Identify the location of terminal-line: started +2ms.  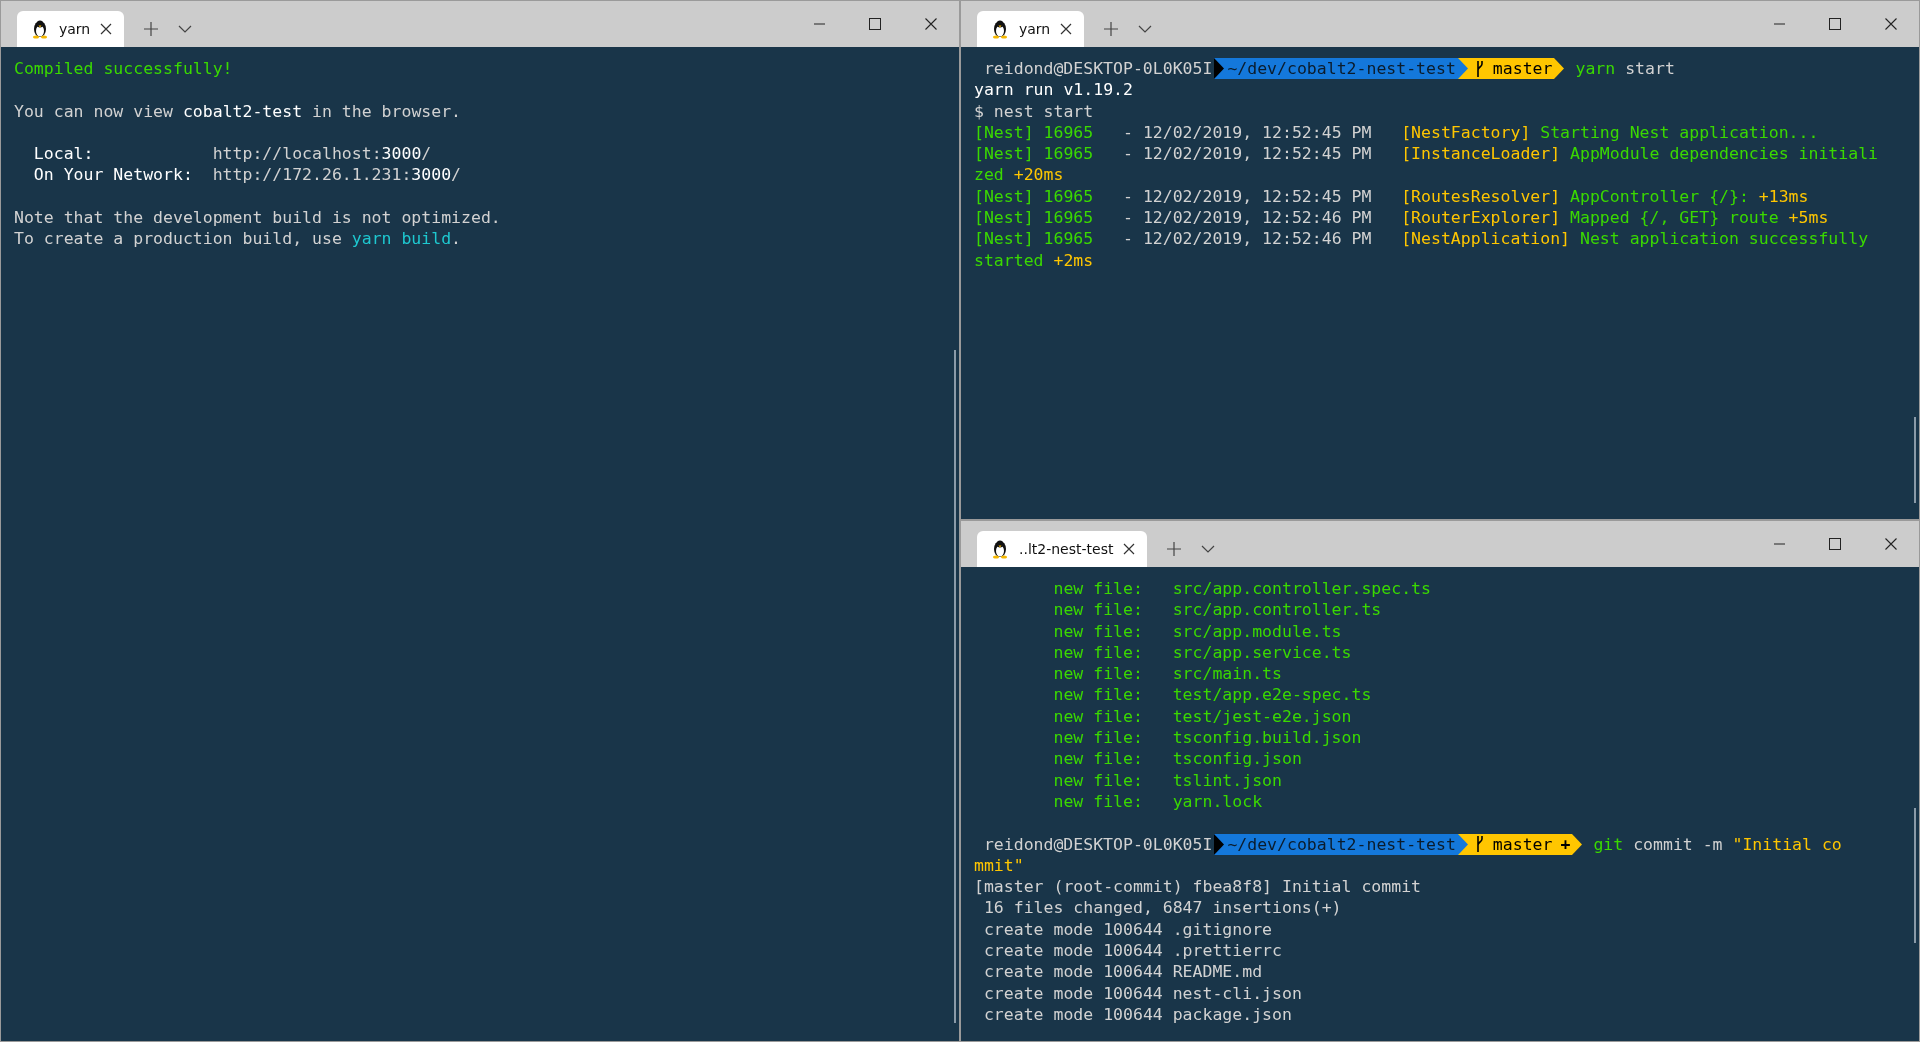
(1034, 260).